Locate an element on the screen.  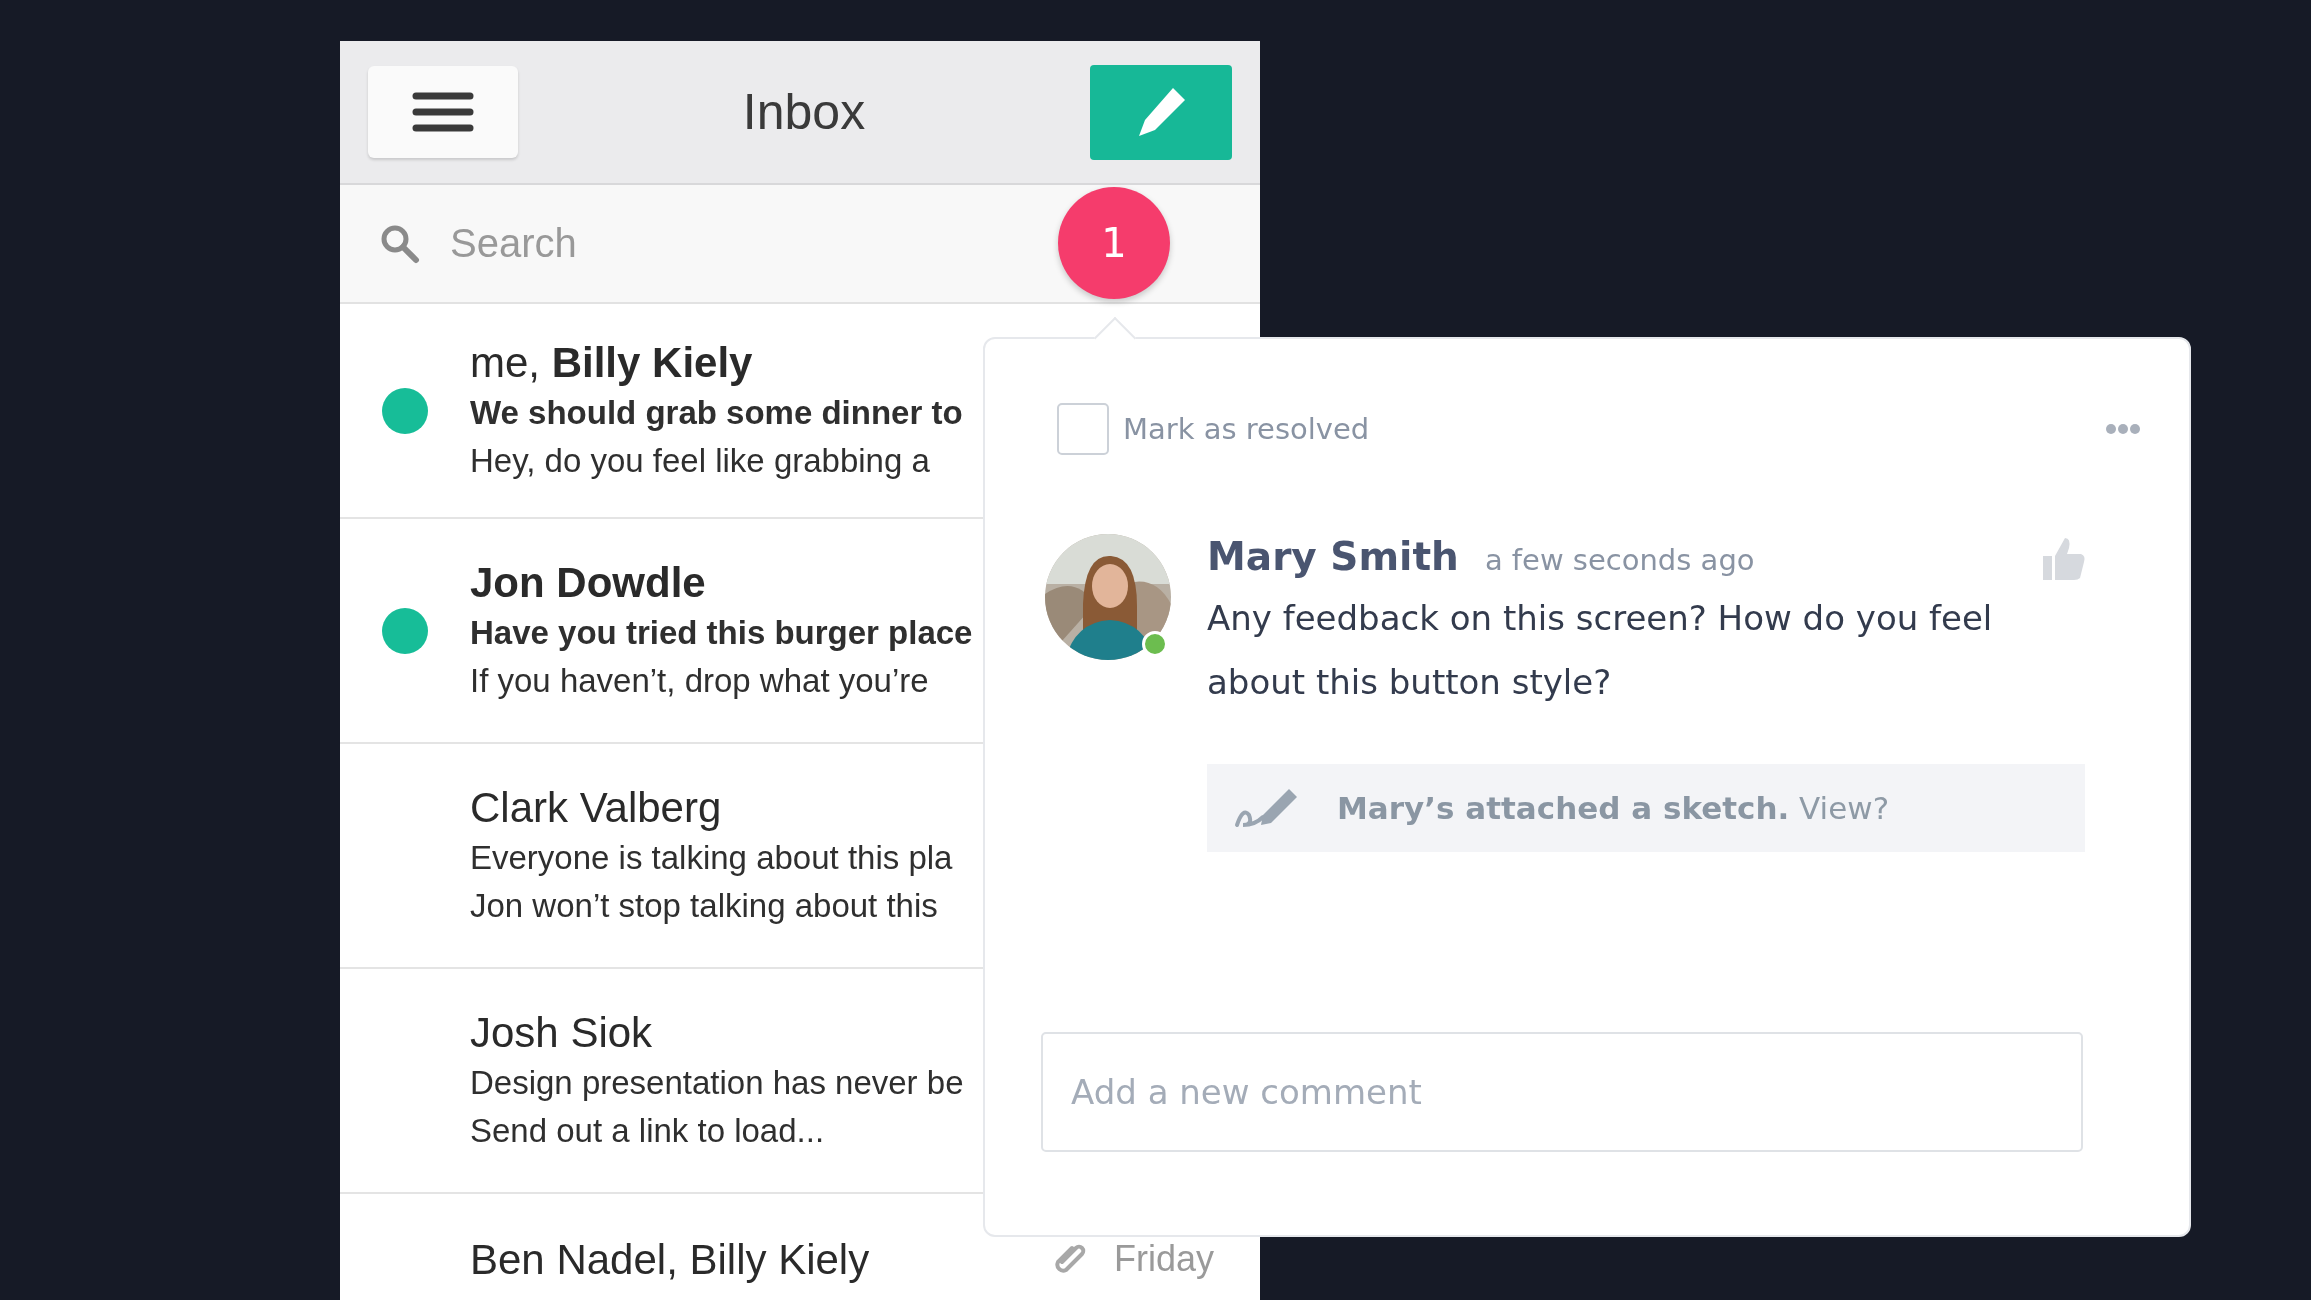
menu-icon is located at coordinates (443, 112).